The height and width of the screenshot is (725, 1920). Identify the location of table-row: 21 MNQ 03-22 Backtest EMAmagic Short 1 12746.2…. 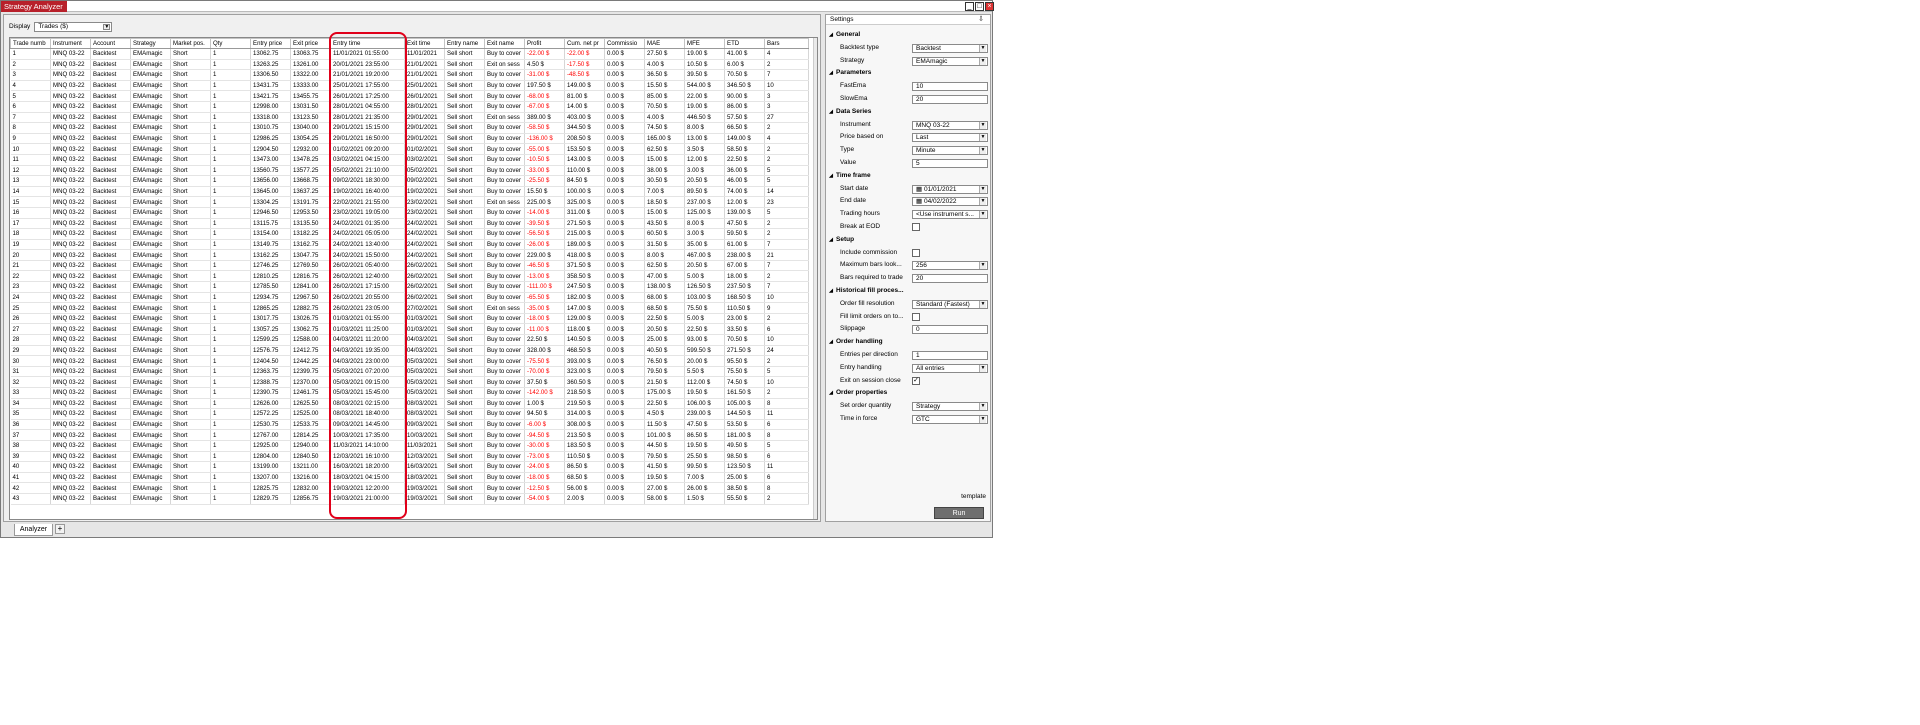
(409, 266).